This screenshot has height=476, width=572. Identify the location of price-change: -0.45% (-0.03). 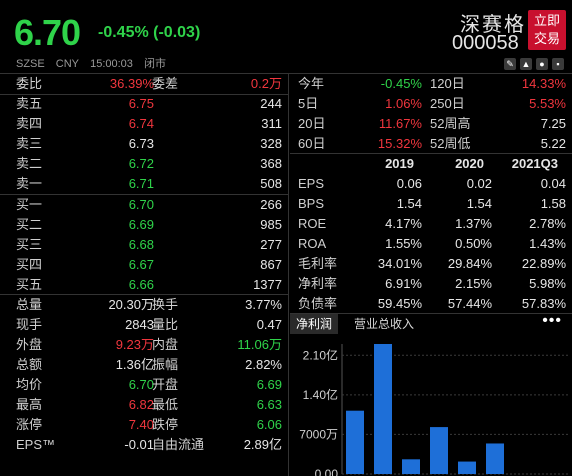
(149, 32).